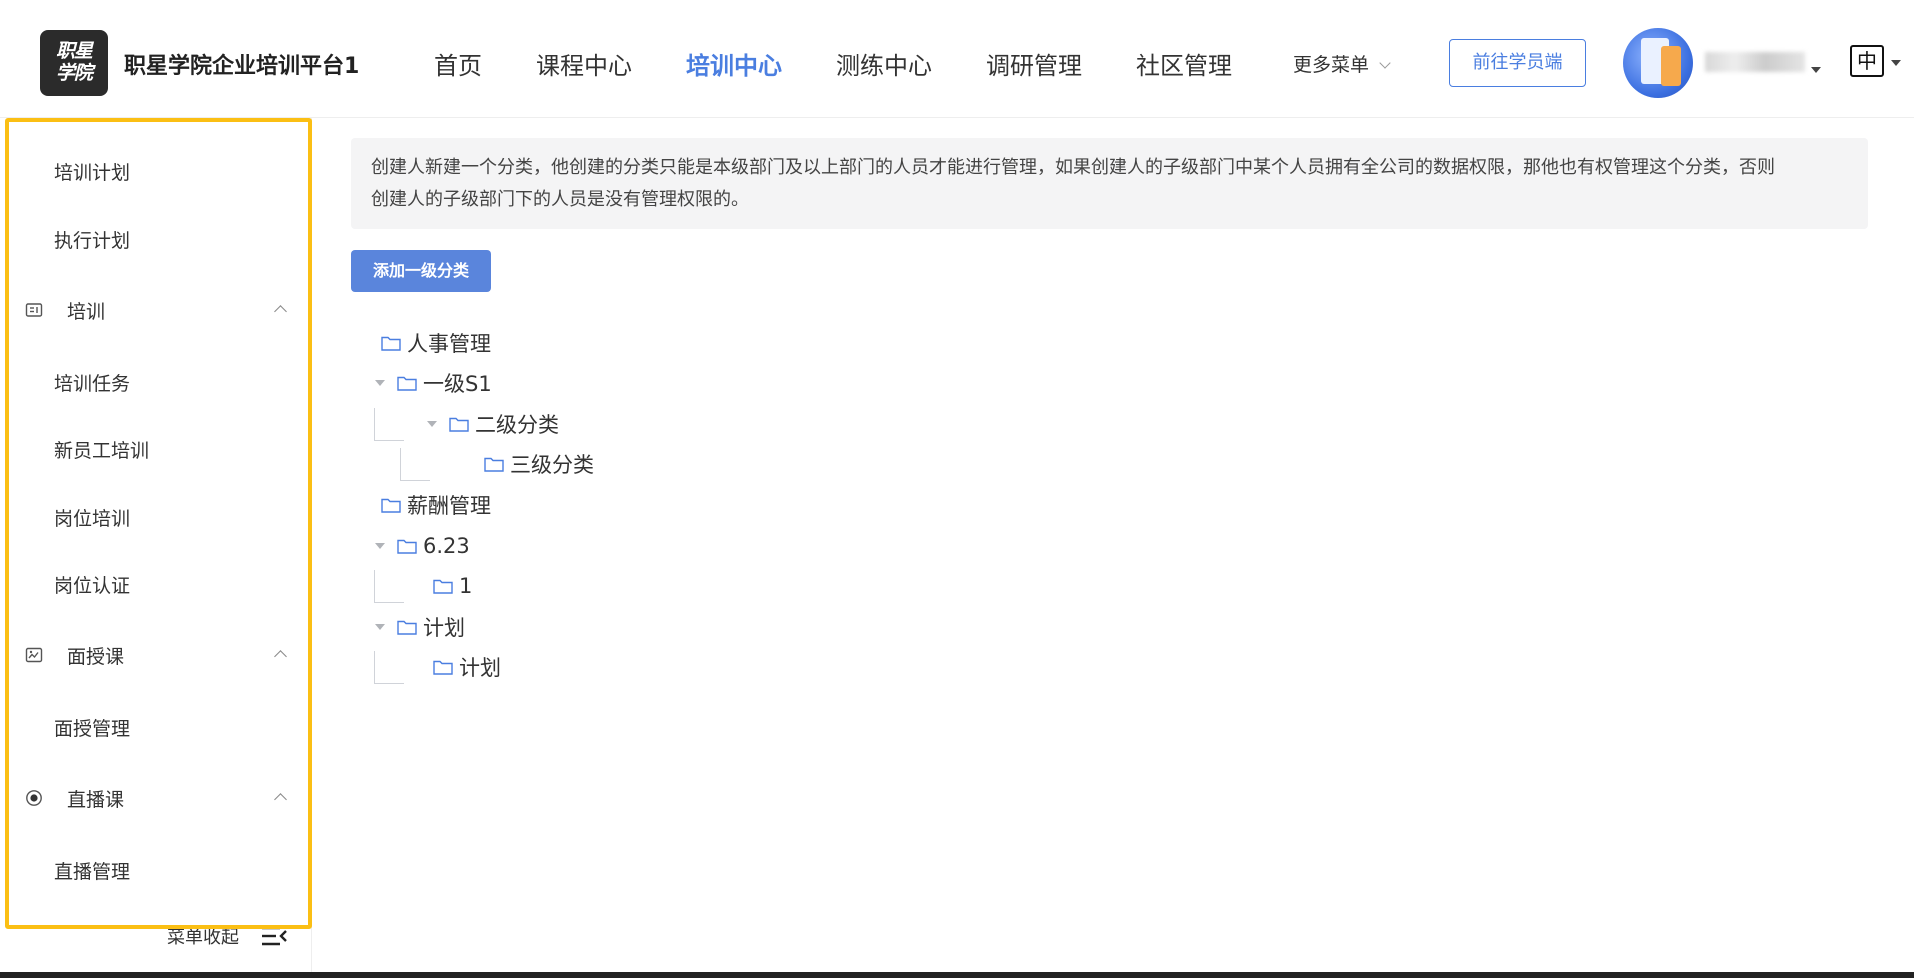 The image size is (1914, 978). I want to click on goto-student-button: 前往学员端, so click(1517, 63).